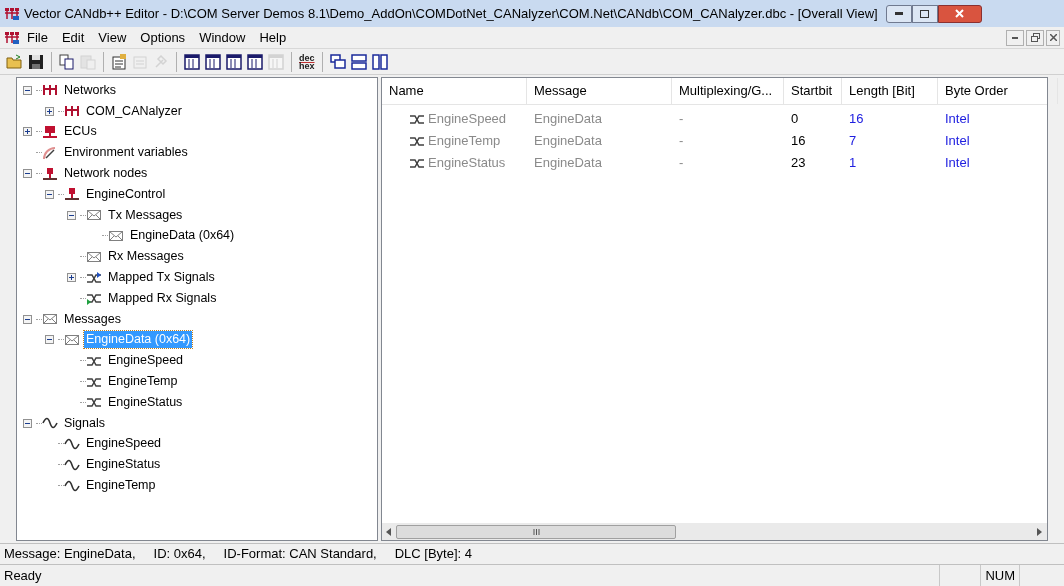  What do you see at coordinates (307, 61) in the screenshot?
I see `dec-hex-button: dec hex` at bounding box center [307, 61].